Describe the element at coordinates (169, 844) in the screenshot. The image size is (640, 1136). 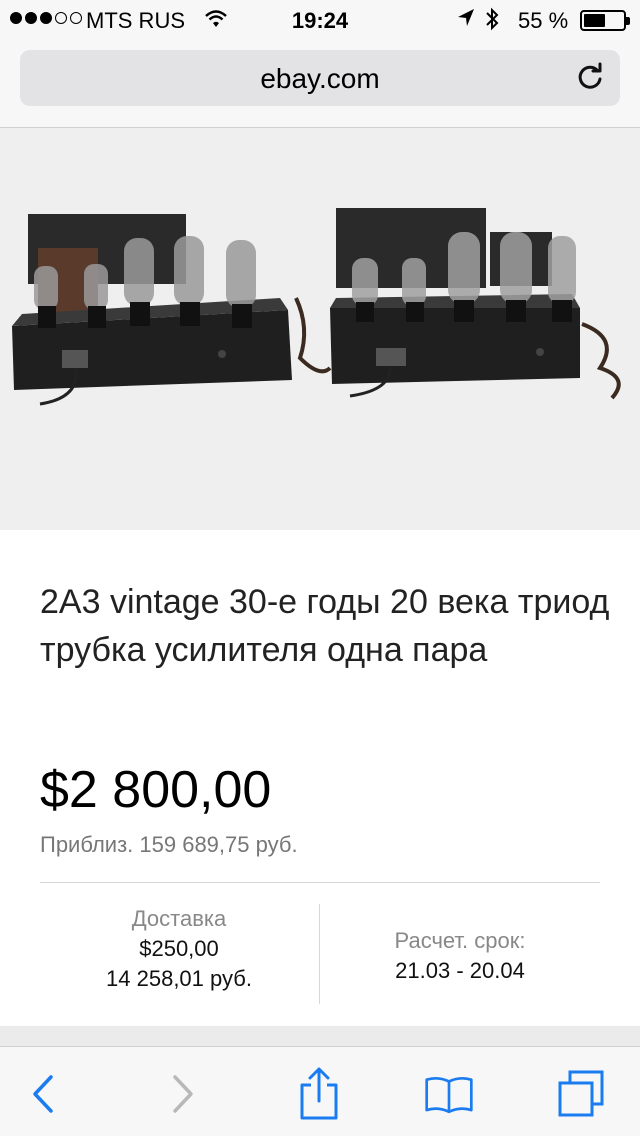
I see `approx-price: Приблиз. 159 689,75 руб.` at that location.